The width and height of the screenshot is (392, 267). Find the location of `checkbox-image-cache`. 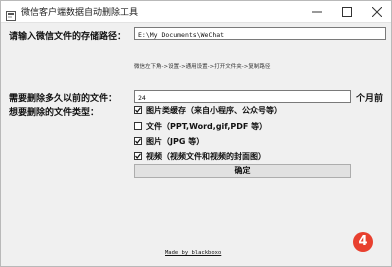

checkbox-image-cache is located at coordinates (138, 110).